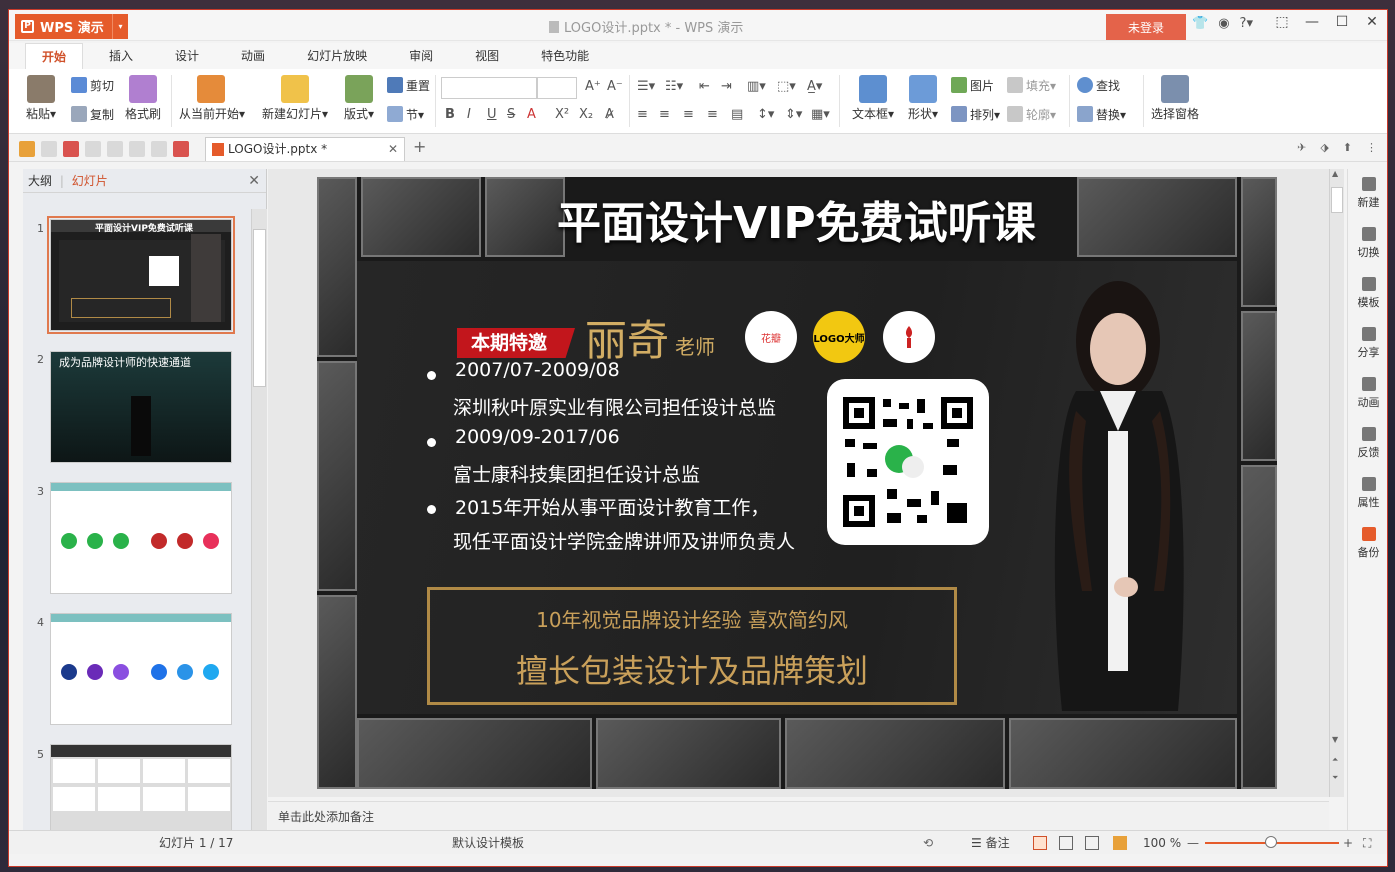  I want to click on para-spacing-icon: ⇕▾, so click(793, 114).